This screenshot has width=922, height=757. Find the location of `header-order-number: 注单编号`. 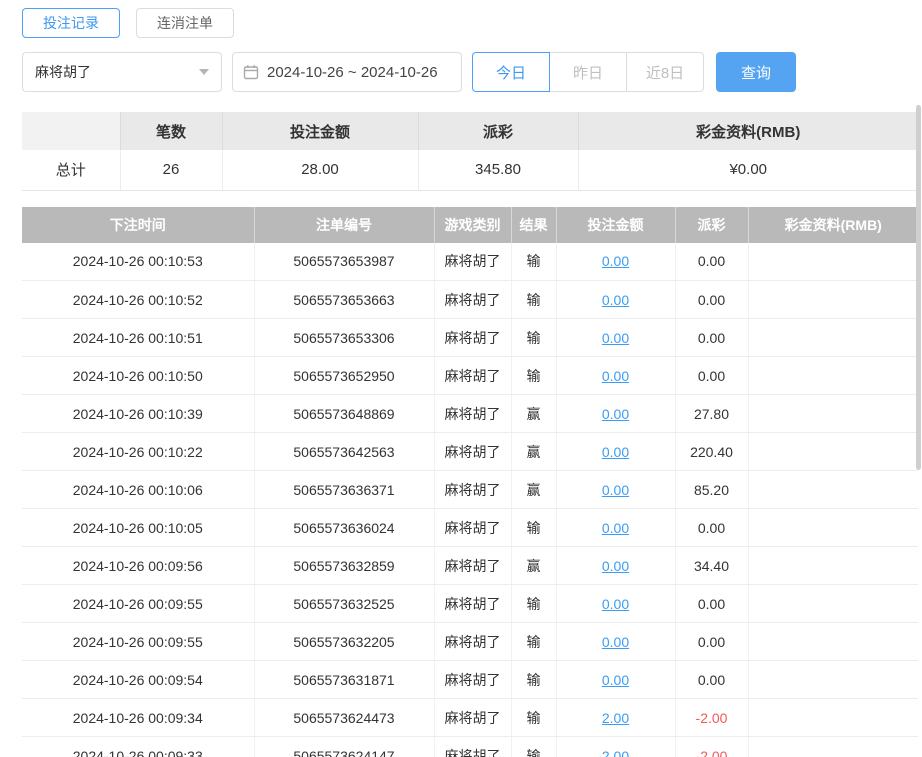

header-order-number: 注单编号 is located at coordinates (344, 224).